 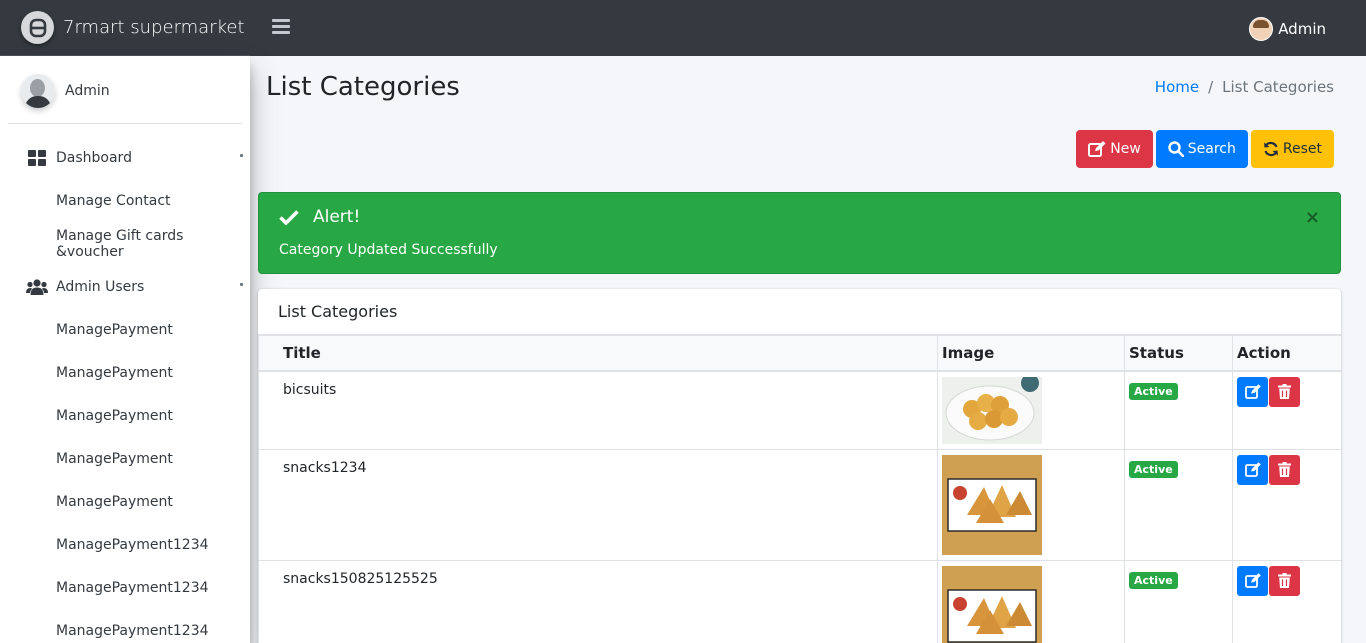 I want to click on toolbar: New Search Reset, so click(x=1205, y=149).